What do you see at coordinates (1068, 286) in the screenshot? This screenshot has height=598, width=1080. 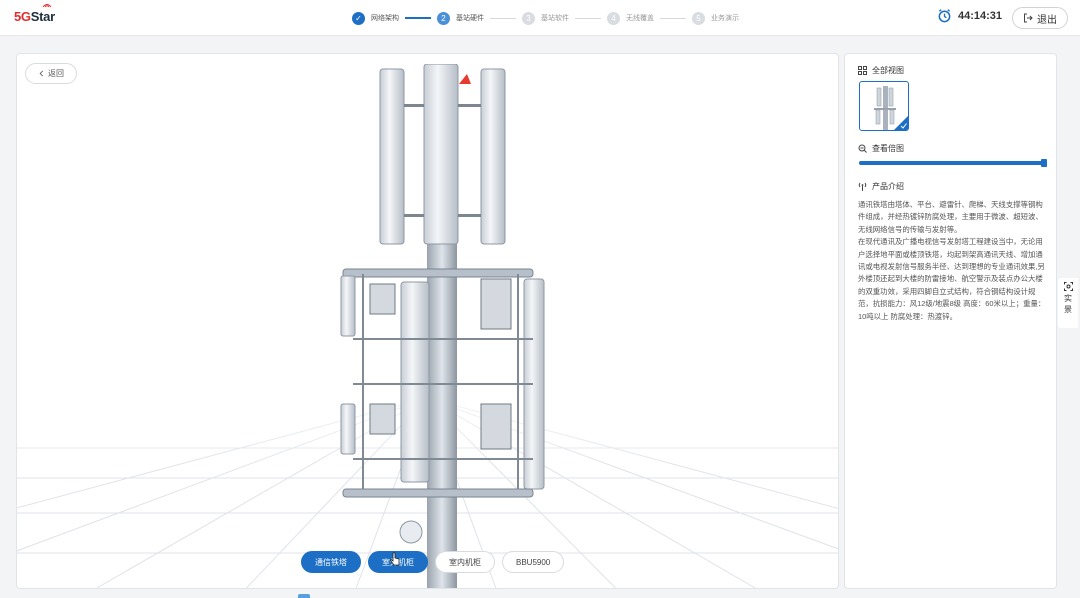 I see `scan-icon` at bounding box center [1068, 286].